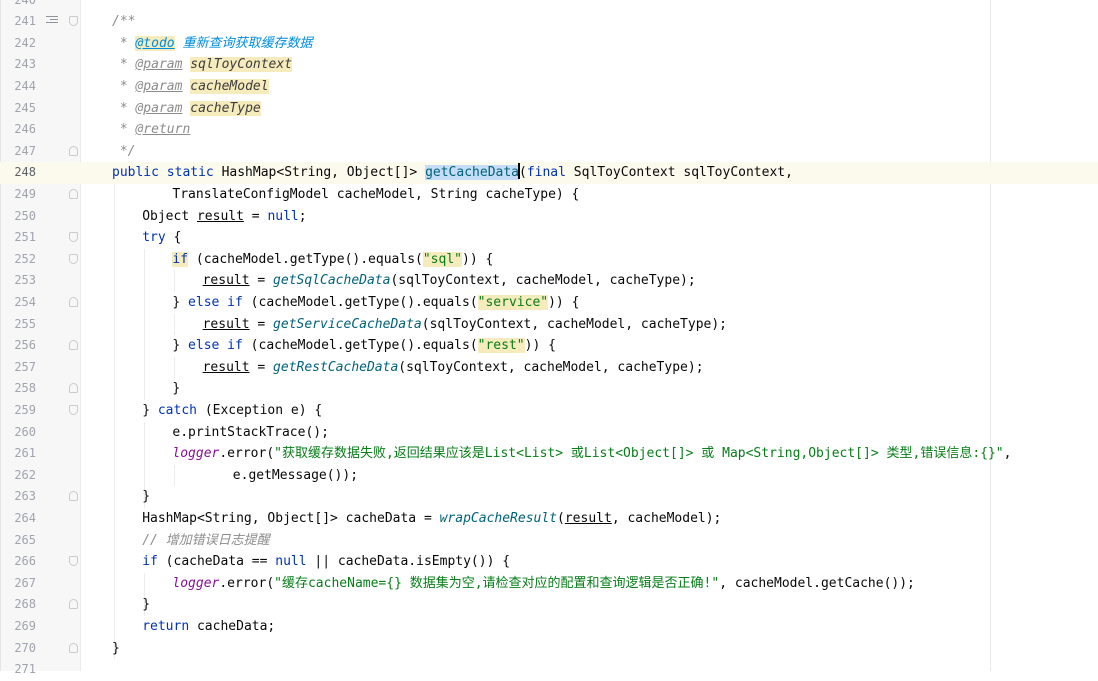 This screenshot has width=1098, height=681. What do you see at coordinates (549, 87) in the screenshot?
I see `code-line-244: 244 * @param cacheModel` at bounding box center [549, 87].